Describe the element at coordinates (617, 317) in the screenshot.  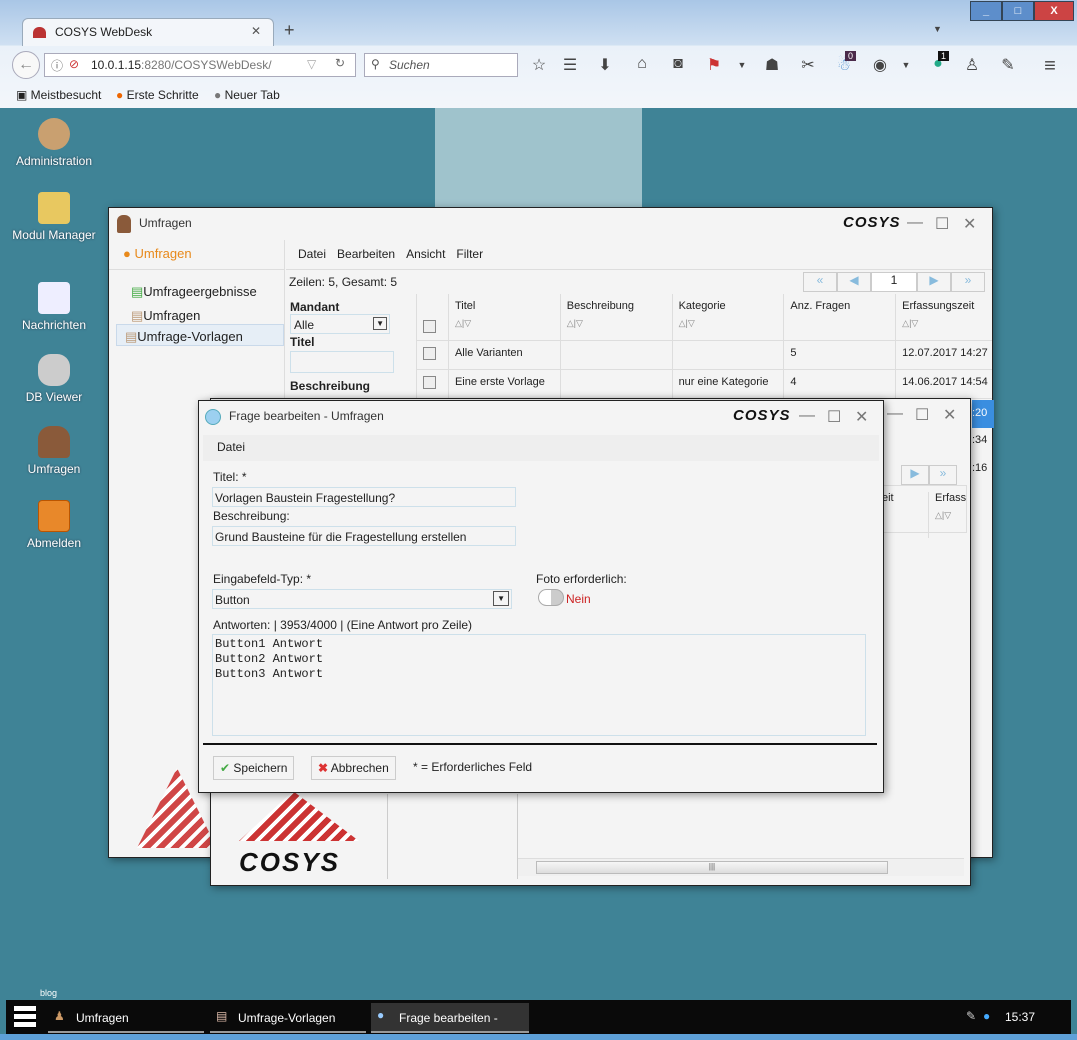
I see `column-beschreibung: Beschreibung △|▽` at that location.